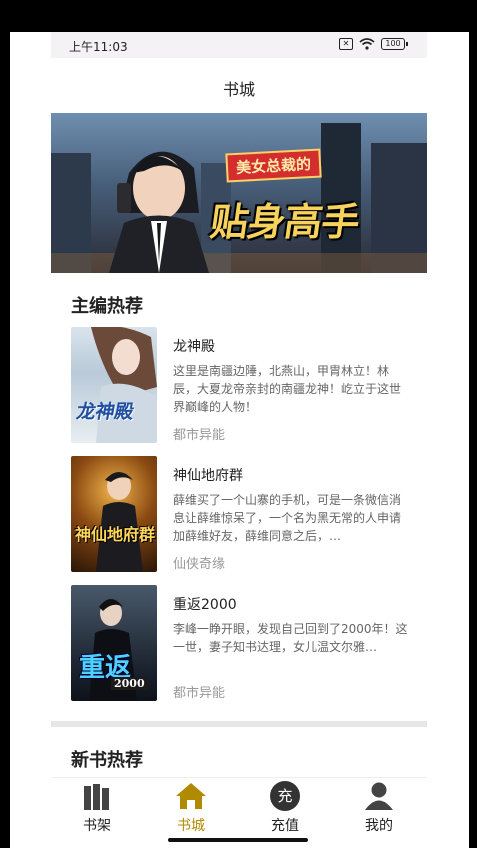 This screenshot has width=477, height=848. What do you see at coordinates (96, 797) in the screenshot?
I see `bookshelf-icon` at bounding box center [96, 797].